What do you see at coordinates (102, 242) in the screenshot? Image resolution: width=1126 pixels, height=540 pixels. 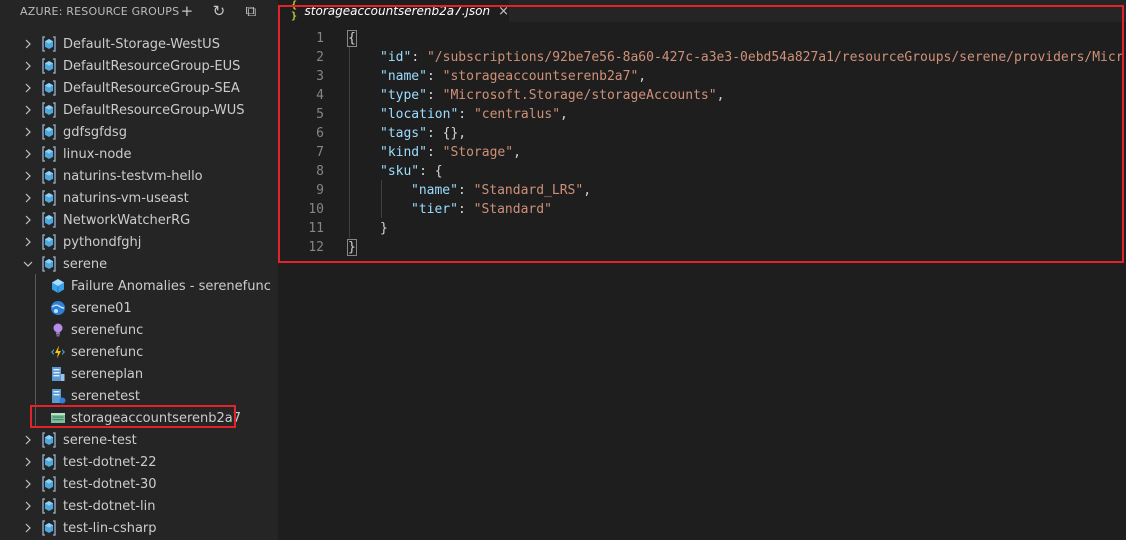 I see `tree-item-label: pythondfghj` at bounding box center [102, 242].